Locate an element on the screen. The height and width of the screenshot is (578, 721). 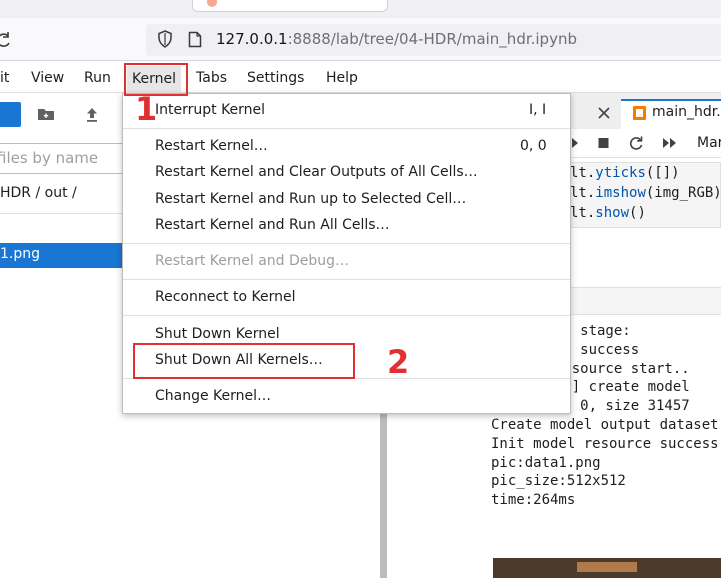
code-line: lt.yticks([]) is located at coordinates (625, 173).